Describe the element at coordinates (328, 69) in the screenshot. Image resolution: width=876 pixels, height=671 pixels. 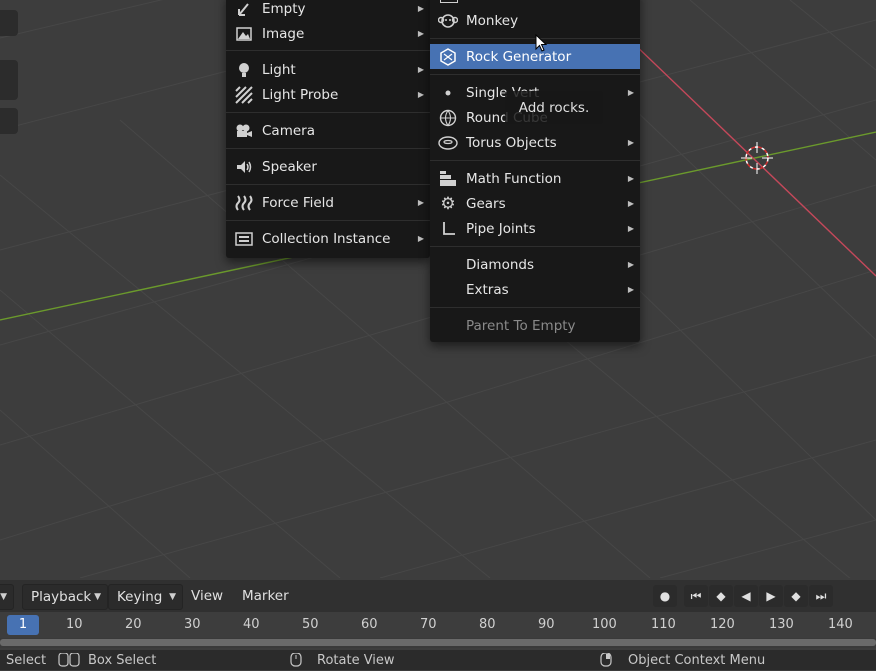
I see `menu-item-light: Light ▶` at that location.